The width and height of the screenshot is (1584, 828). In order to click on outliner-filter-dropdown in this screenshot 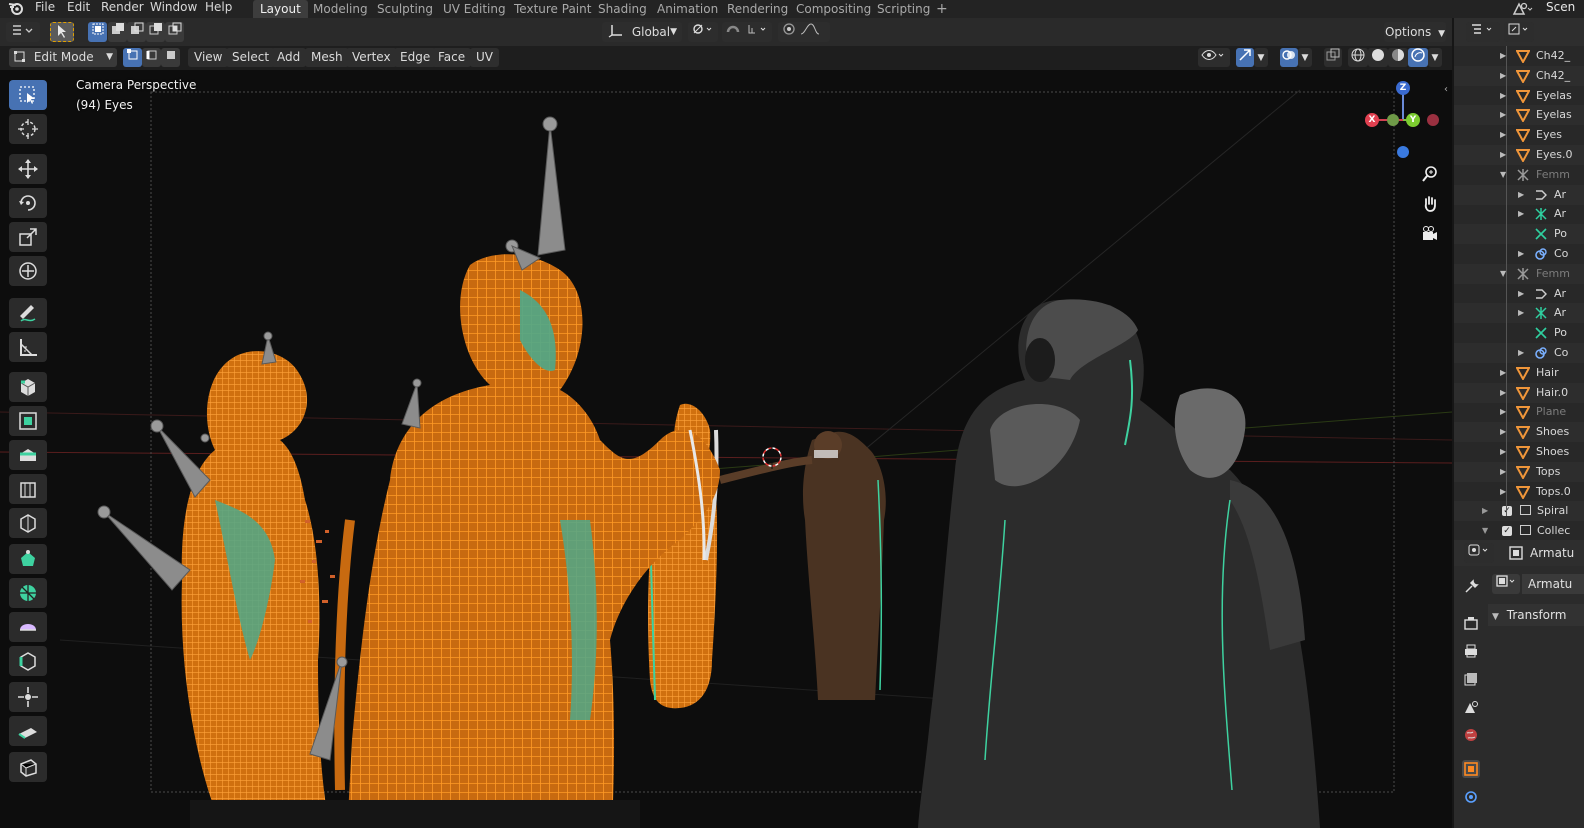, I will do `click(1519, 32)`.